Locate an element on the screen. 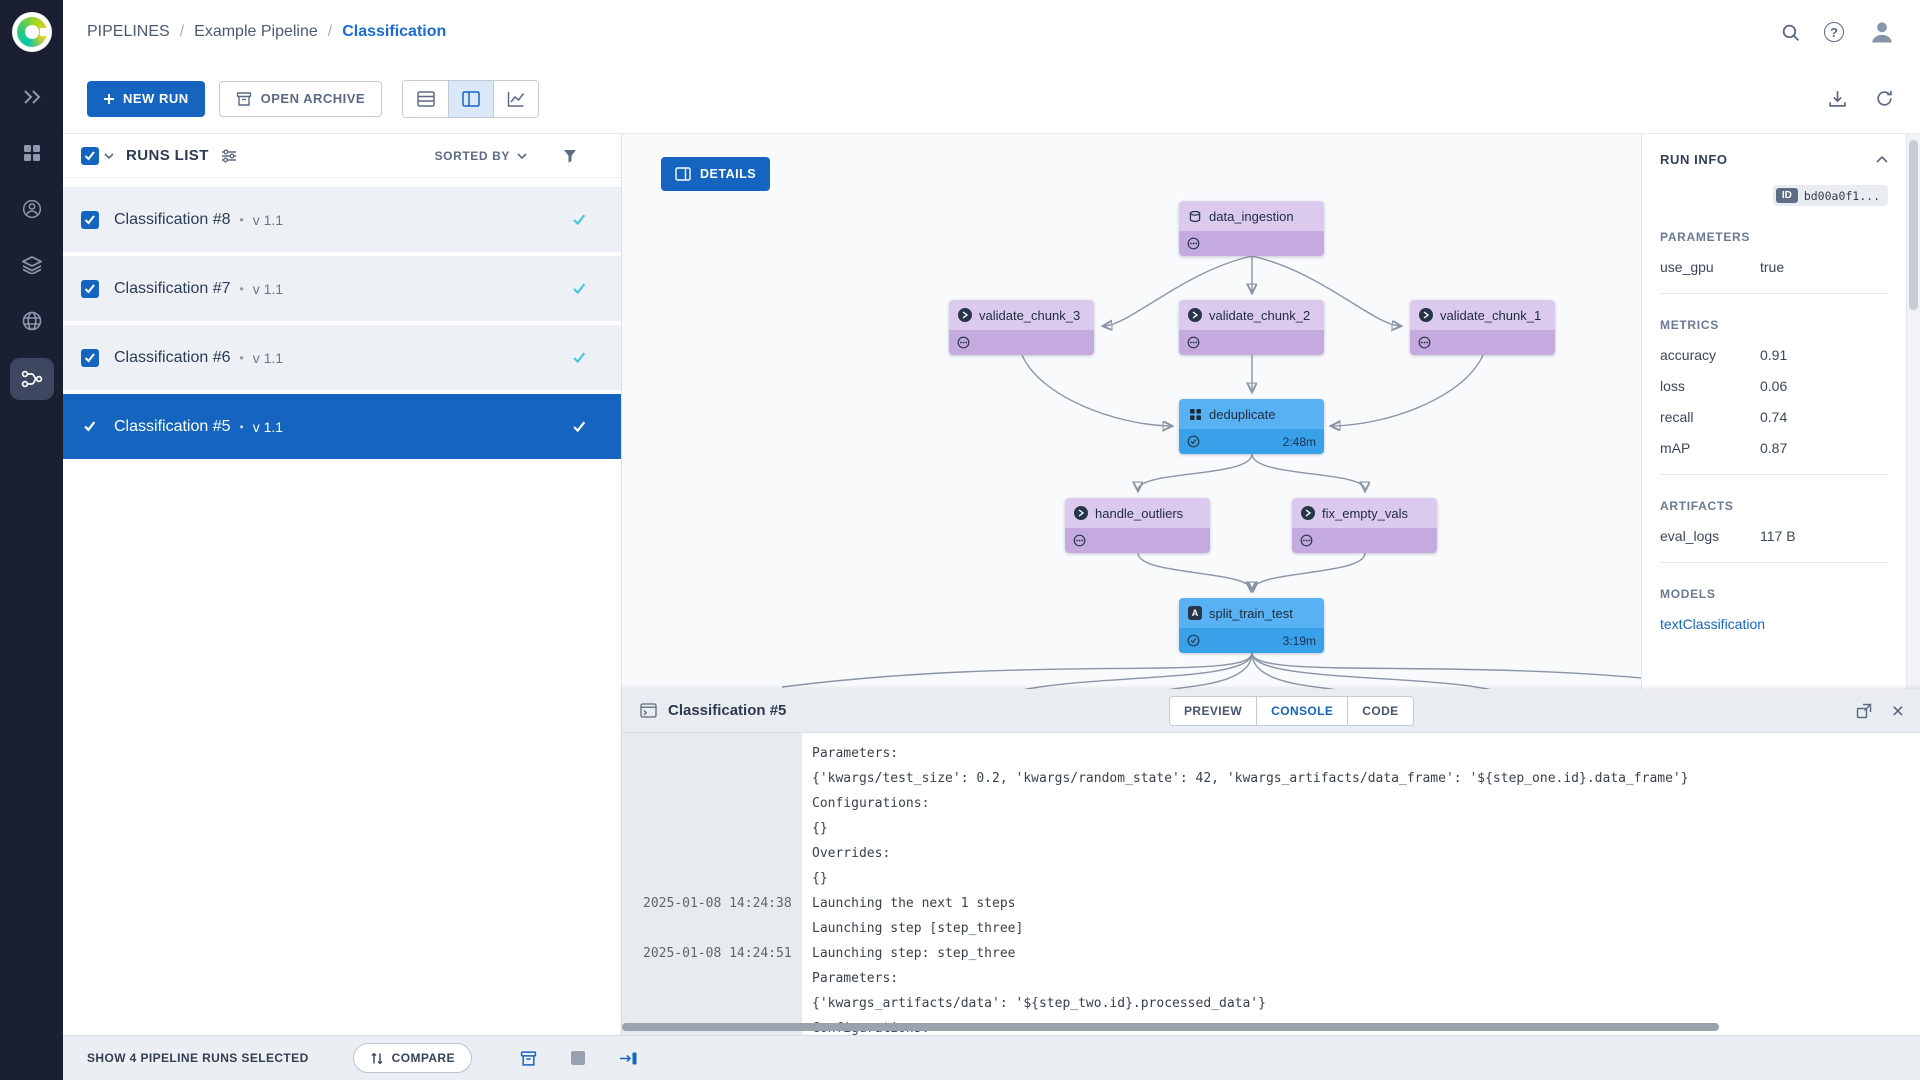 The height and width of the screenshot is (1080, 1920). abort-icon is located at coordinates (577, 1058).